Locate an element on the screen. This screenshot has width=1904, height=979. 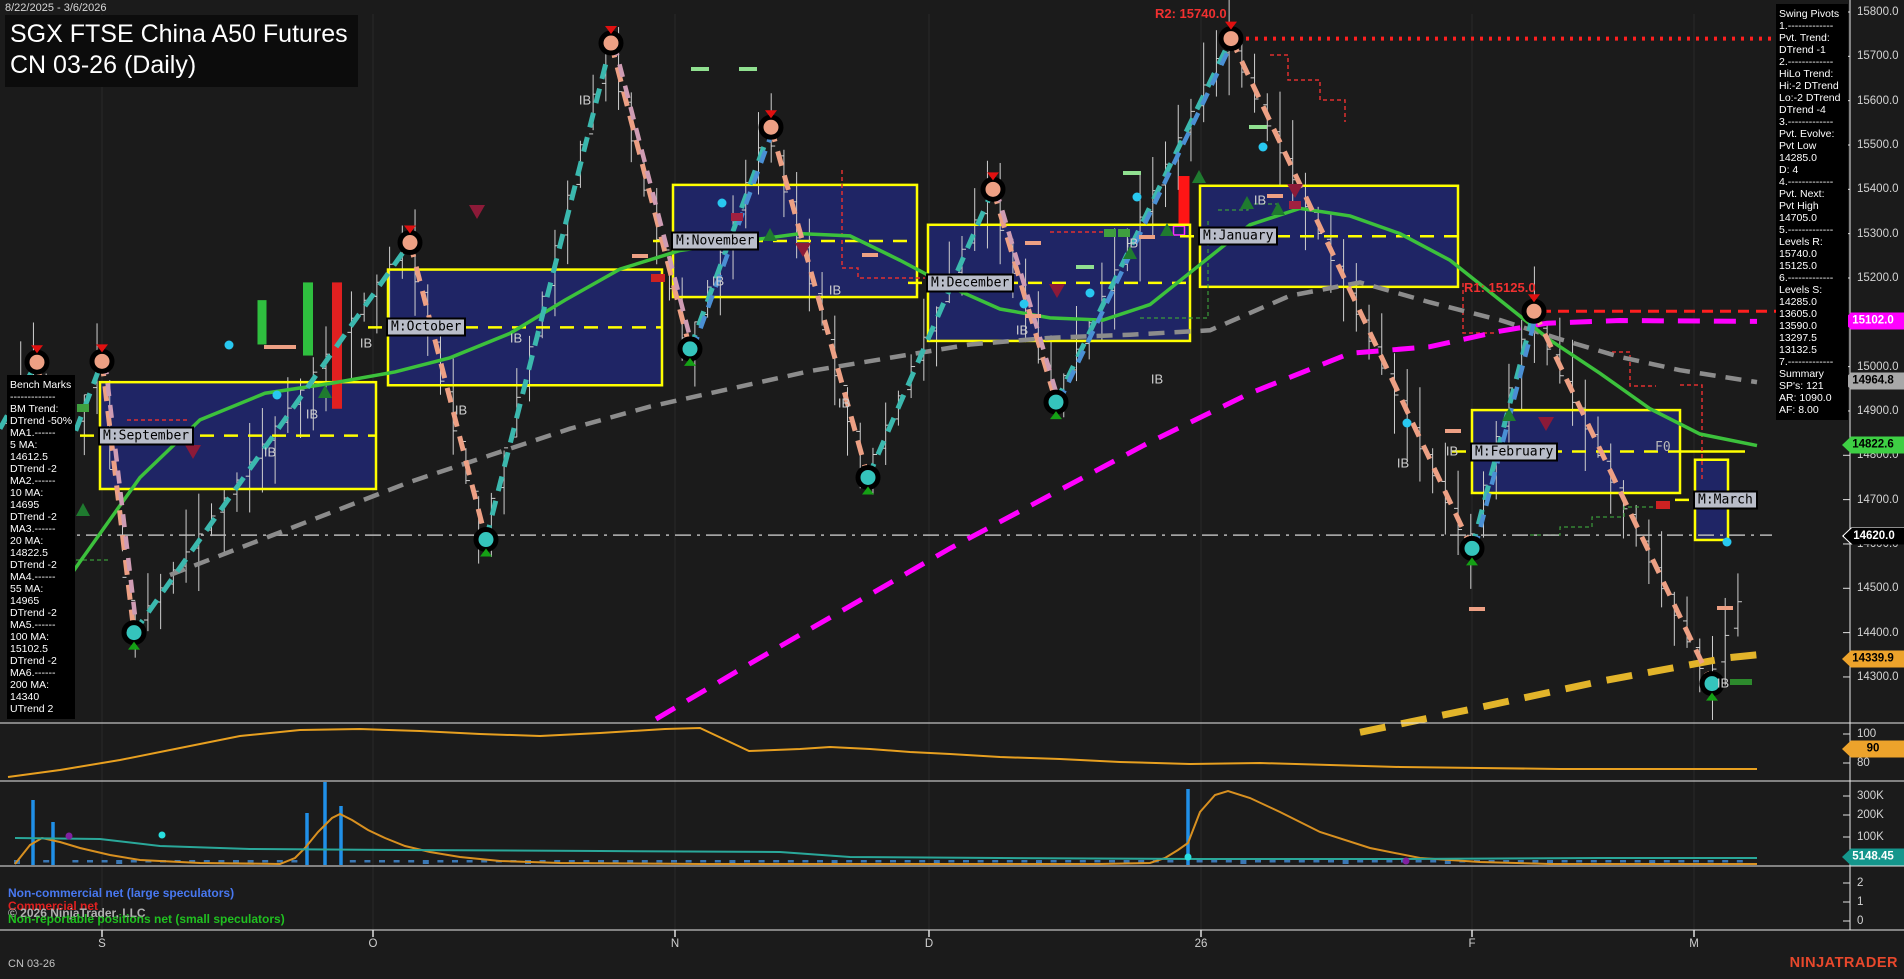
swing-pivots-line: 13132.5 is located at coordinates (1798, 350).